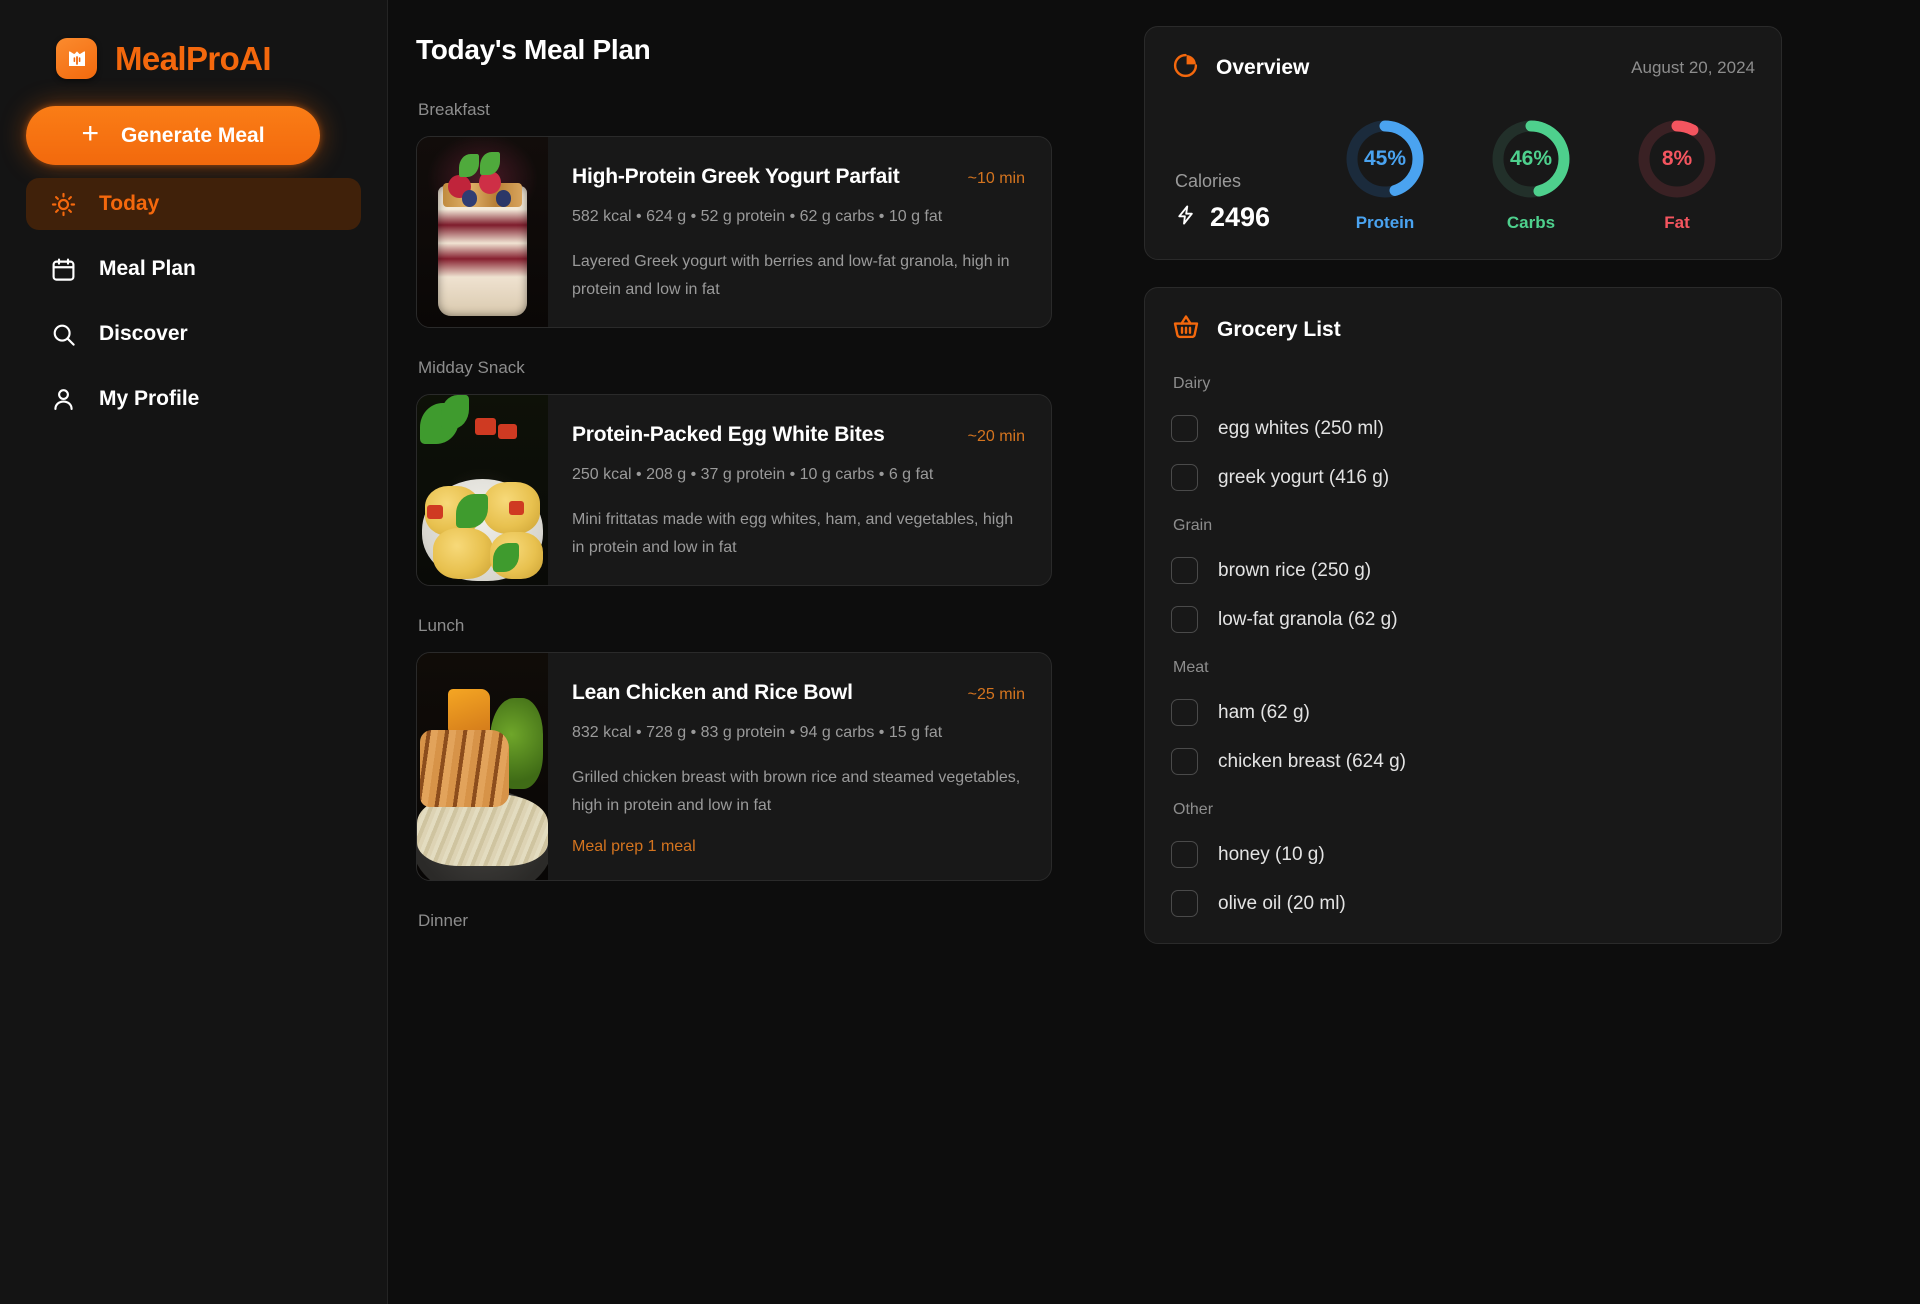 The width and height of the screenshot is (1920, 1304). I want to click on grocery-item-label: greek yogurt (416 g), so click(1304, 477).